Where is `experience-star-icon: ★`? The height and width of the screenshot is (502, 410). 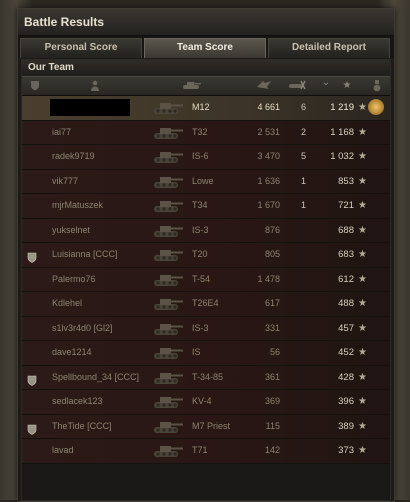
experience-star-icon: ★ is located at coordinates (347, 86).